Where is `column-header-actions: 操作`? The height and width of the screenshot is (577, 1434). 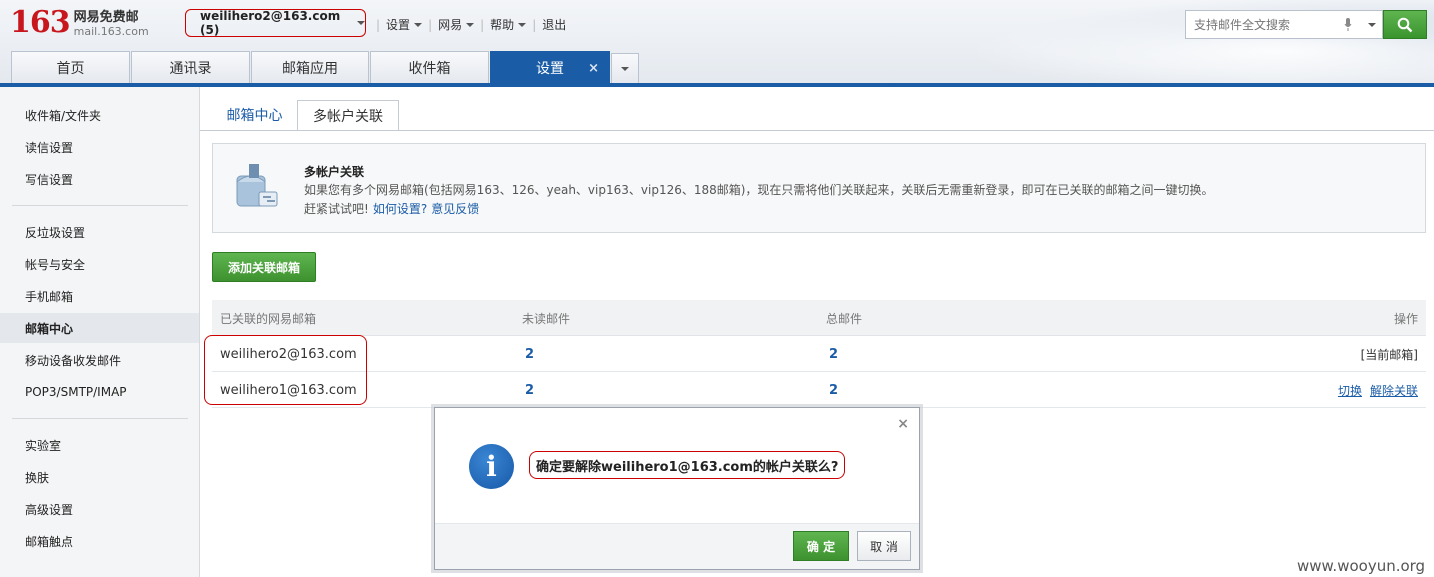
column-header-actions: 操作 is located at coordinates (1405, 318).